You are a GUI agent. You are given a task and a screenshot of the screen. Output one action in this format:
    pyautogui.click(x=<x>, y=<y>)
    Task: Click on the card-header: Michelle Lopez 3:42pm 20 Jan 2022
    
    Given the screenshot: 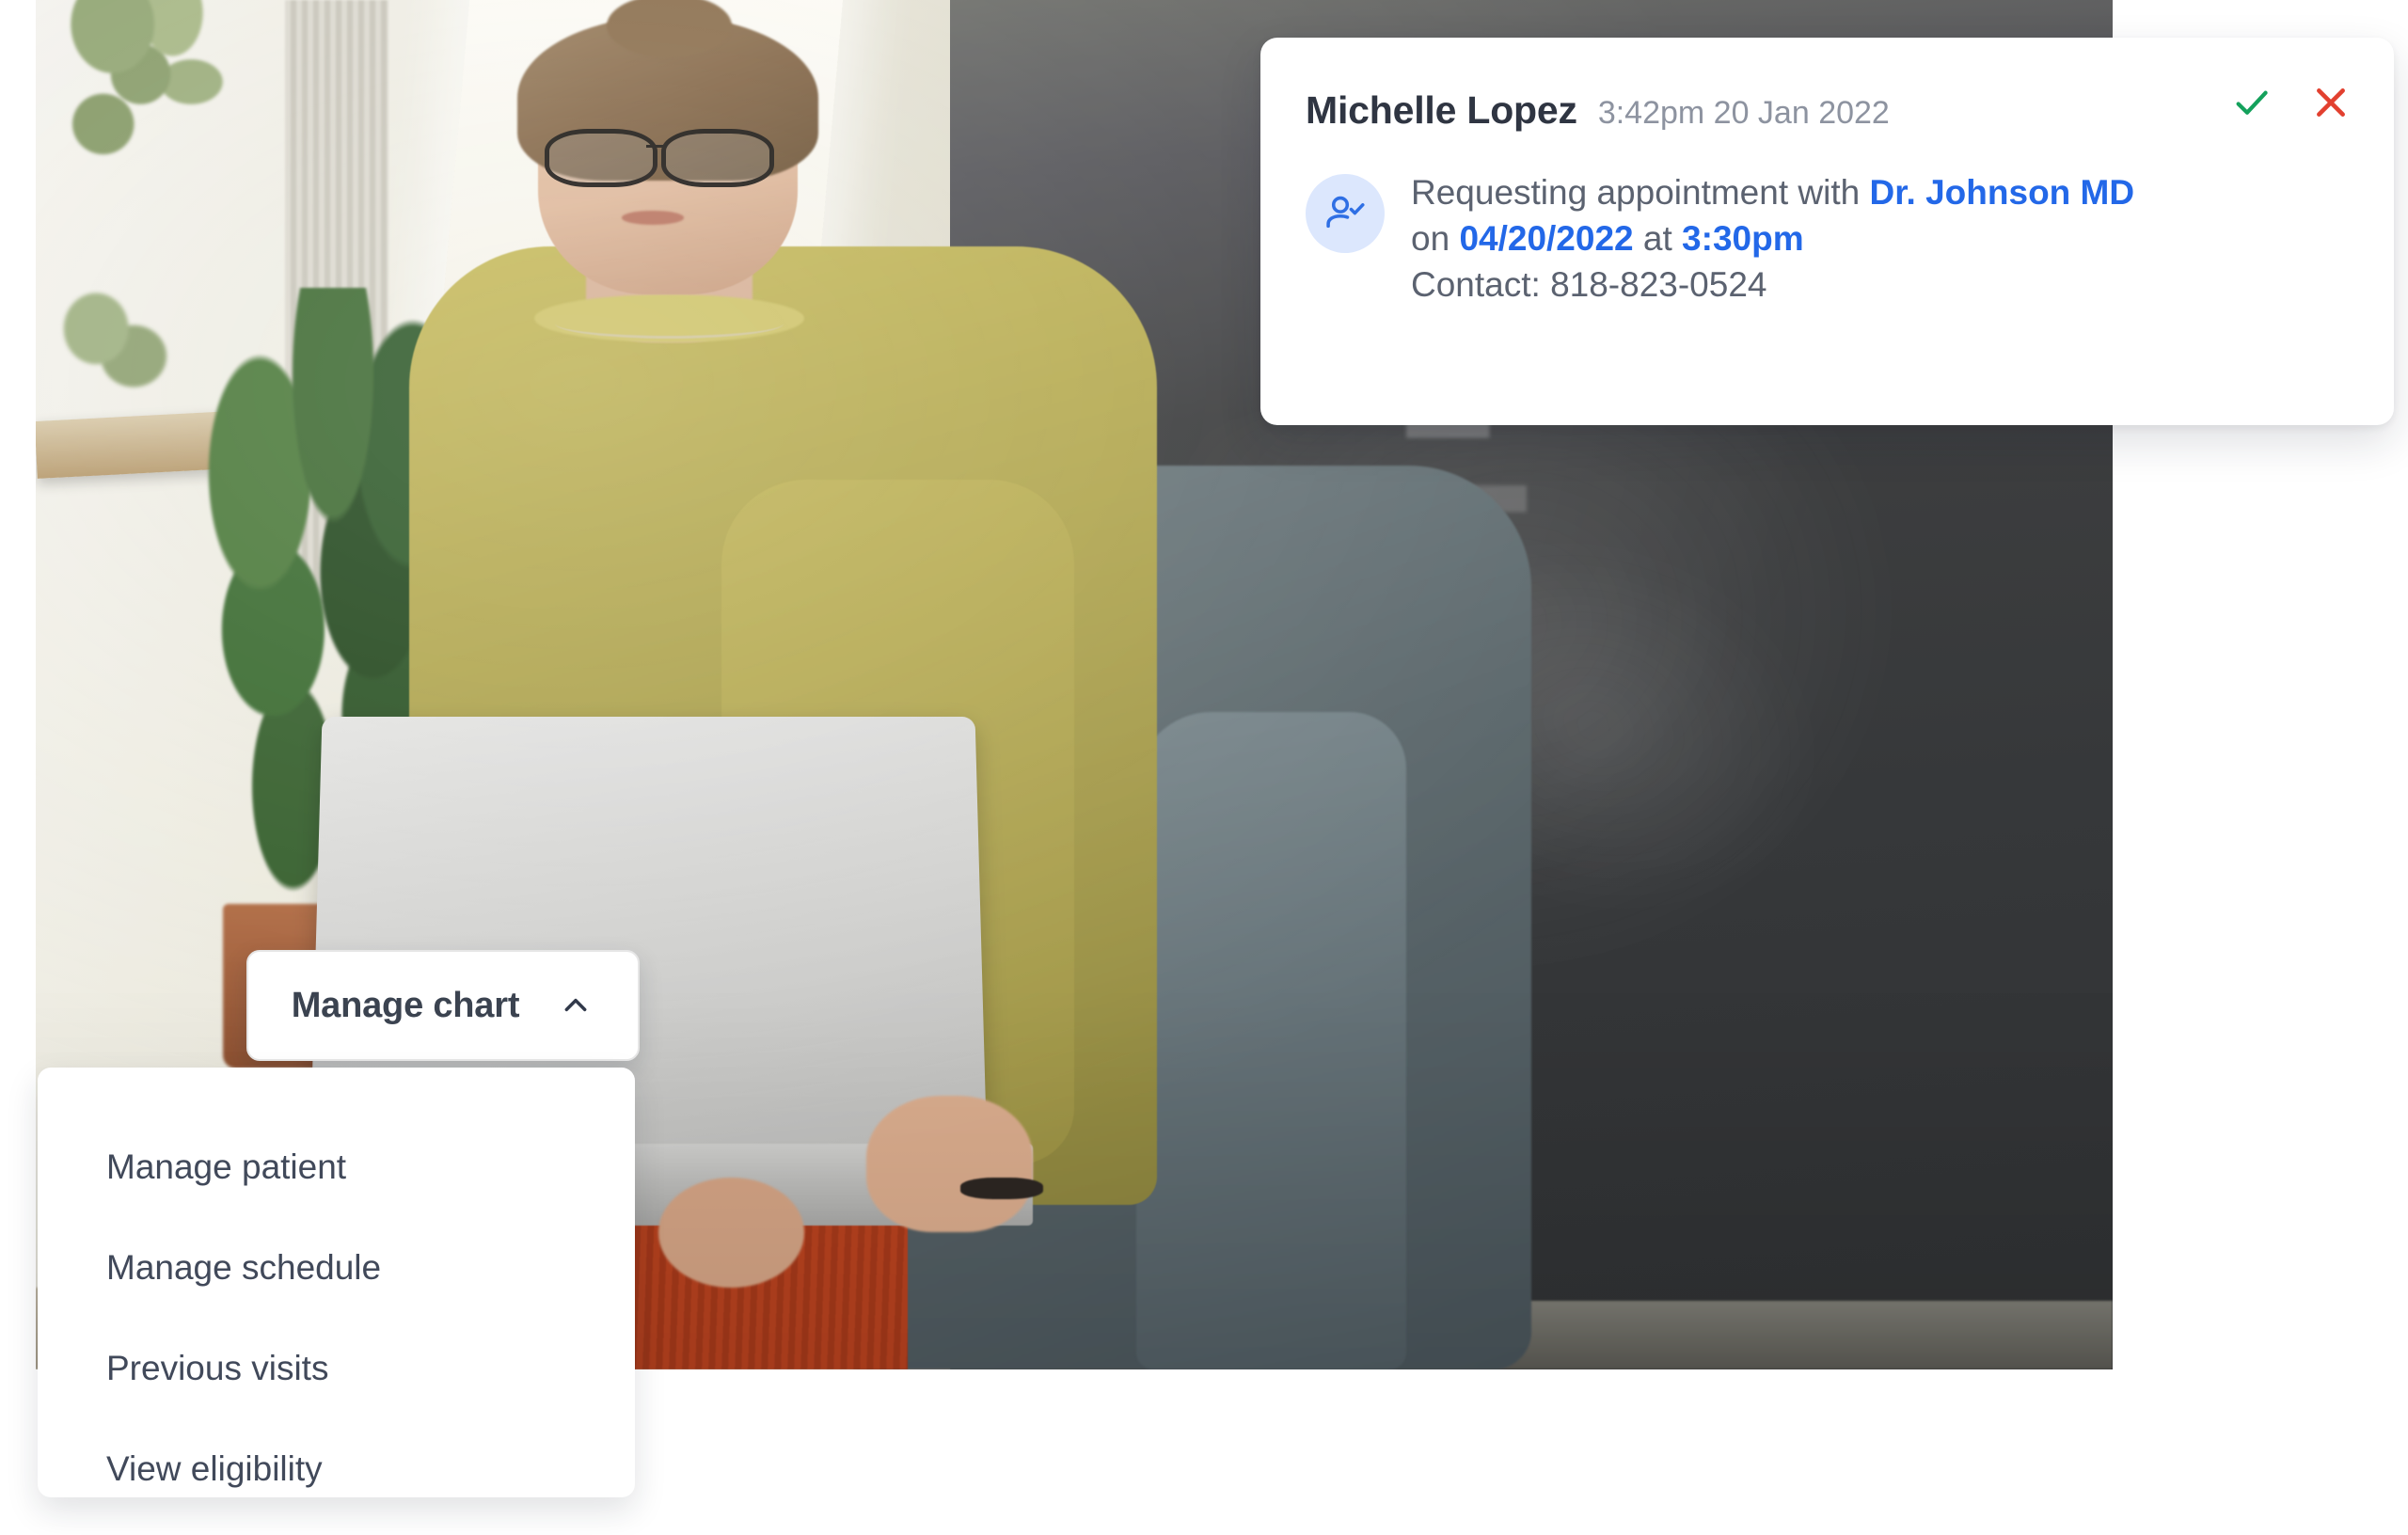 What is the action you would take?
    pyautogui.click(x=1830, y=110)
    